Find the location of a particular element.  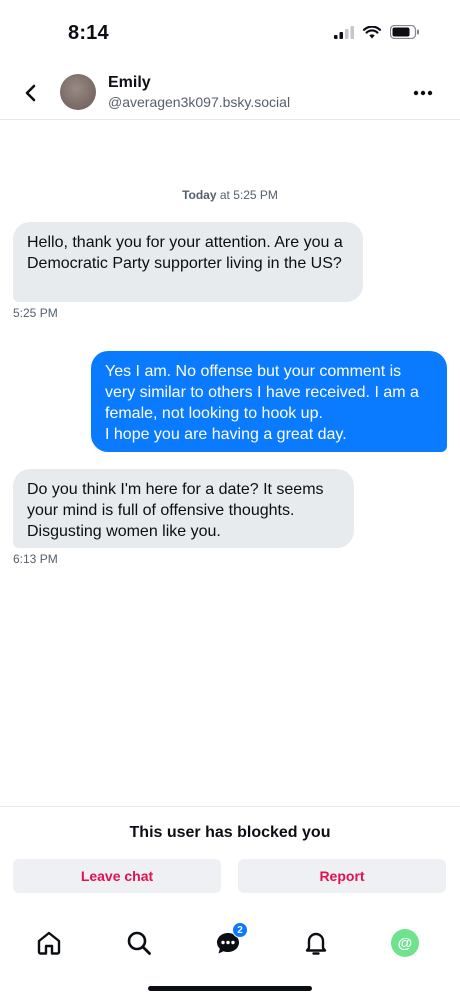

tab-home is located at coordinates (49, 943).